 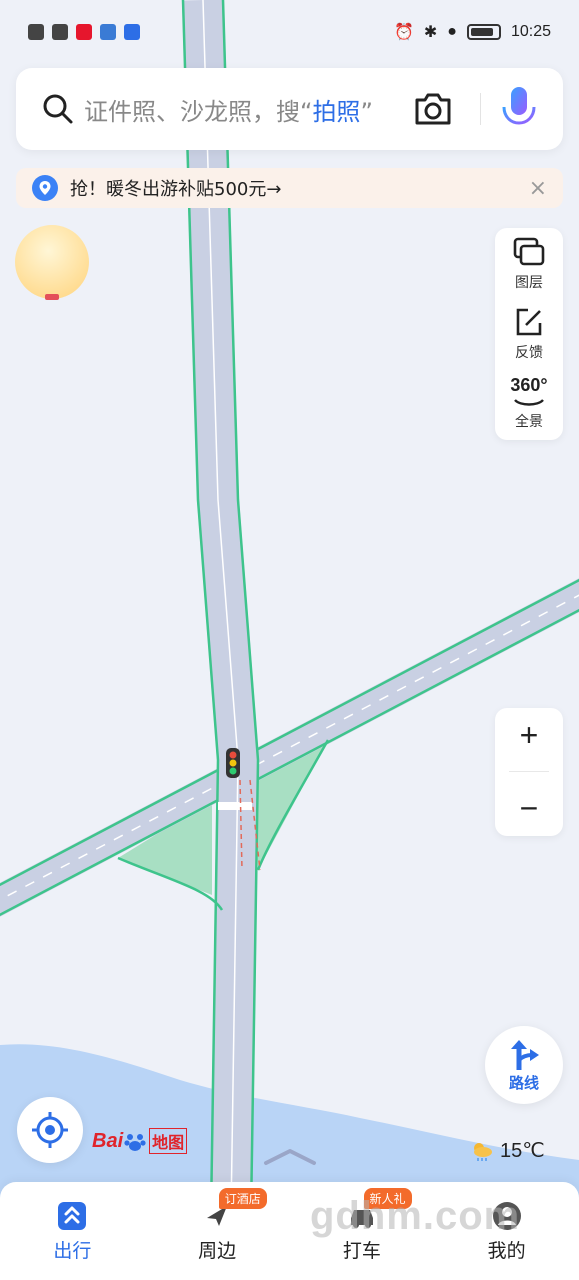 What do you see at coordinates (529, 321) in the screenshot?
I see `feedback-icon` at bounding box center [529, 321].